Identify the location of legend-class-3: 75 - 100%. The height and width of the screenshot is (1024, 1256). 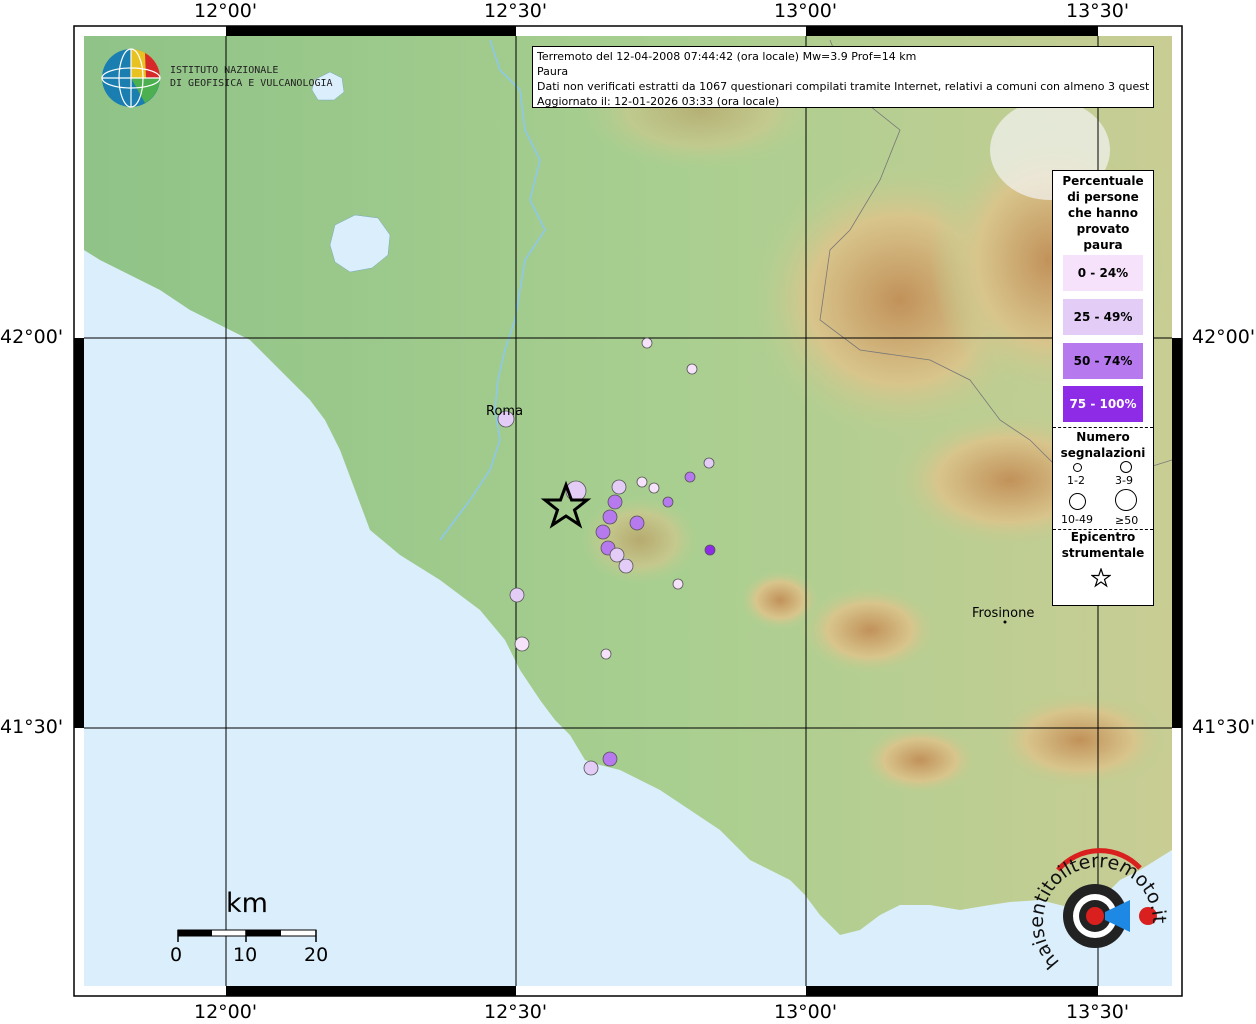
(1103, 404).